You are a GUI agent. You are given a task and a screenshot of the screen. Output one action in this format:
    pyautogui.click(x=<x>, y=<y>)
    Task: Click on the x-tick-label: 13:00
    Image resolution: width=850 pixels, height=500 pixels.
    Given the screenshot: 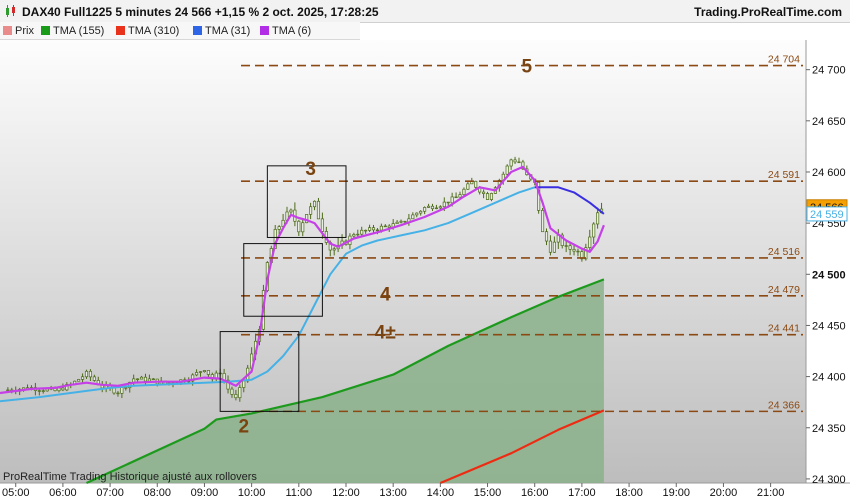 What is the action you would take?
    pyautogui.click(x=393, y=493)
    